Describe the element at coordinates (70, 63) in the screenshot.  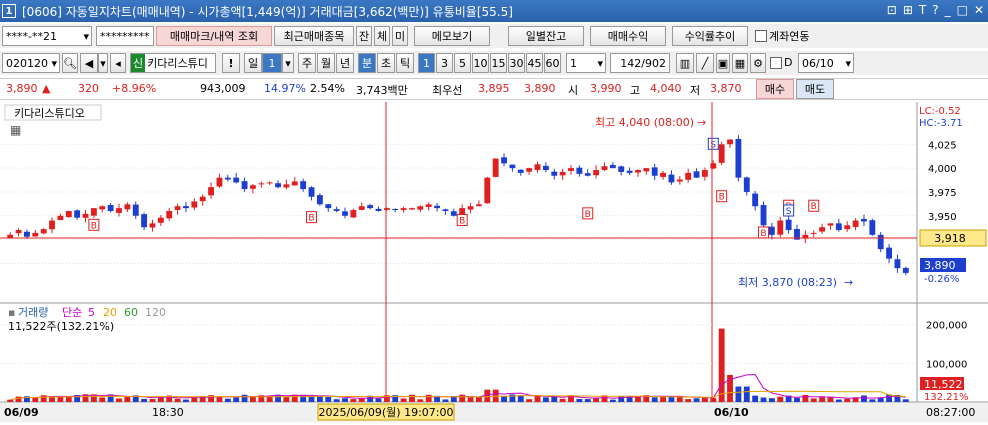
I see `search-icon: 🔍︎` at that location.